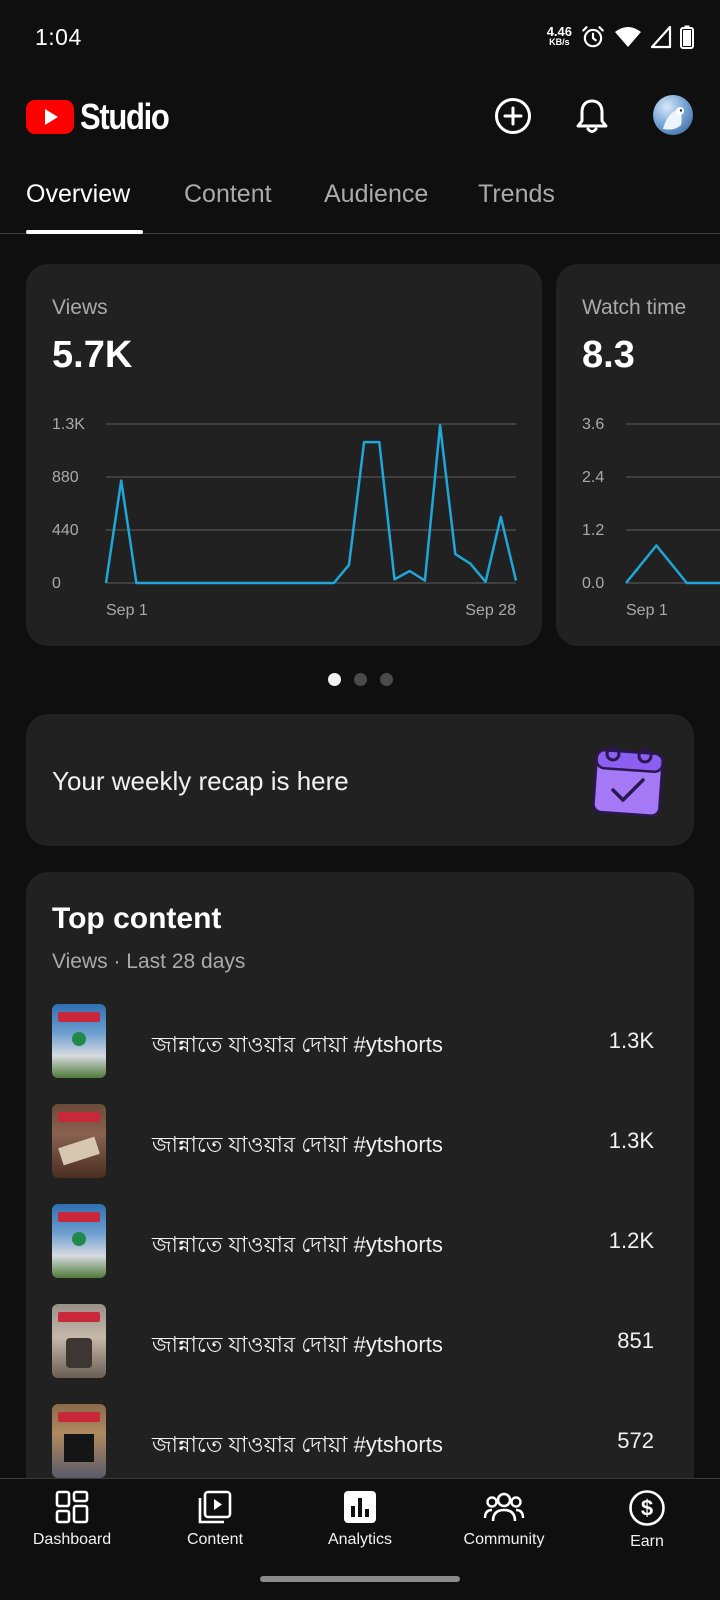 The width and height of the screenshot is (720, 1600). I want to click on top-content-row: জান্নাতে যাওয়ার দোয়া #ytshorts 1.2K, so click(353, 1241).